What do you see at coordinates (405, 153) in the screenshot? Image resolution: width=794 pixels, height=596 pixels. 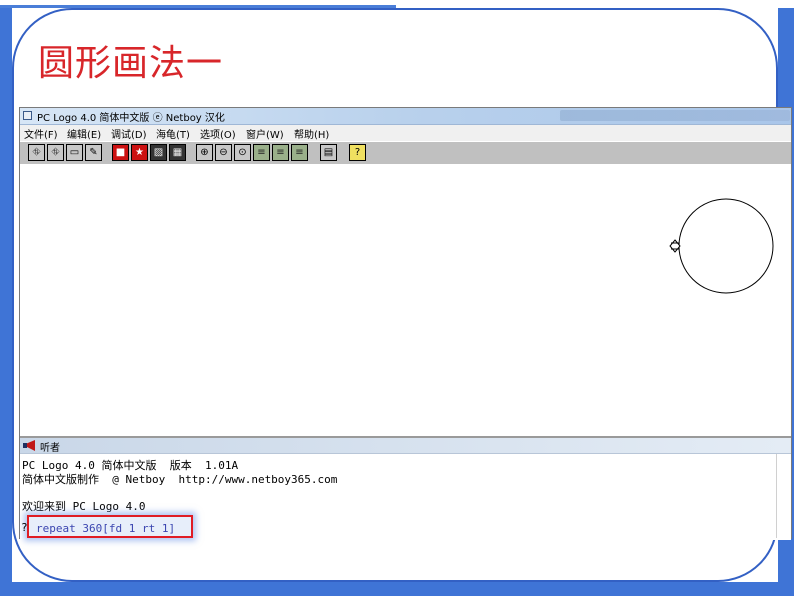 I see `toolbar: ⛗ ⛗ ▭ ✎ ■ ★ ▨ ▦ ⊕ ⊖ ⊙ ≡ ≡ ≡ ▤ ?` at bounding box center [405, 153].